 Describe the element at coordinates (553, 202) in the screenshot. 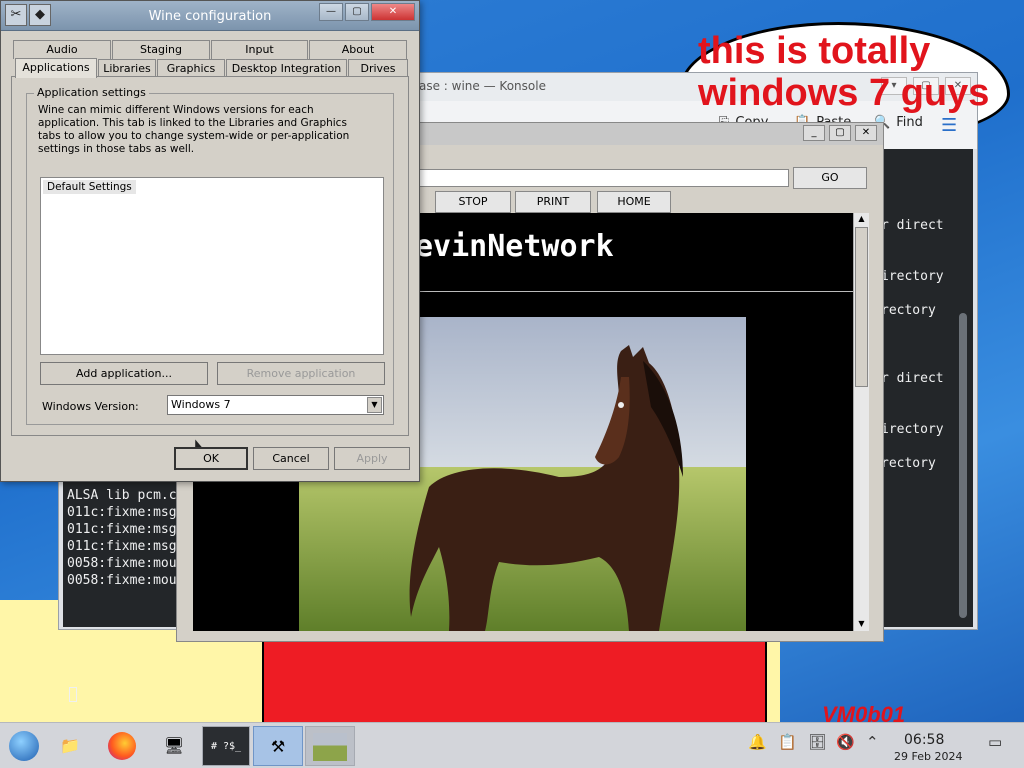

I see `print-button: PRINT` at that location.